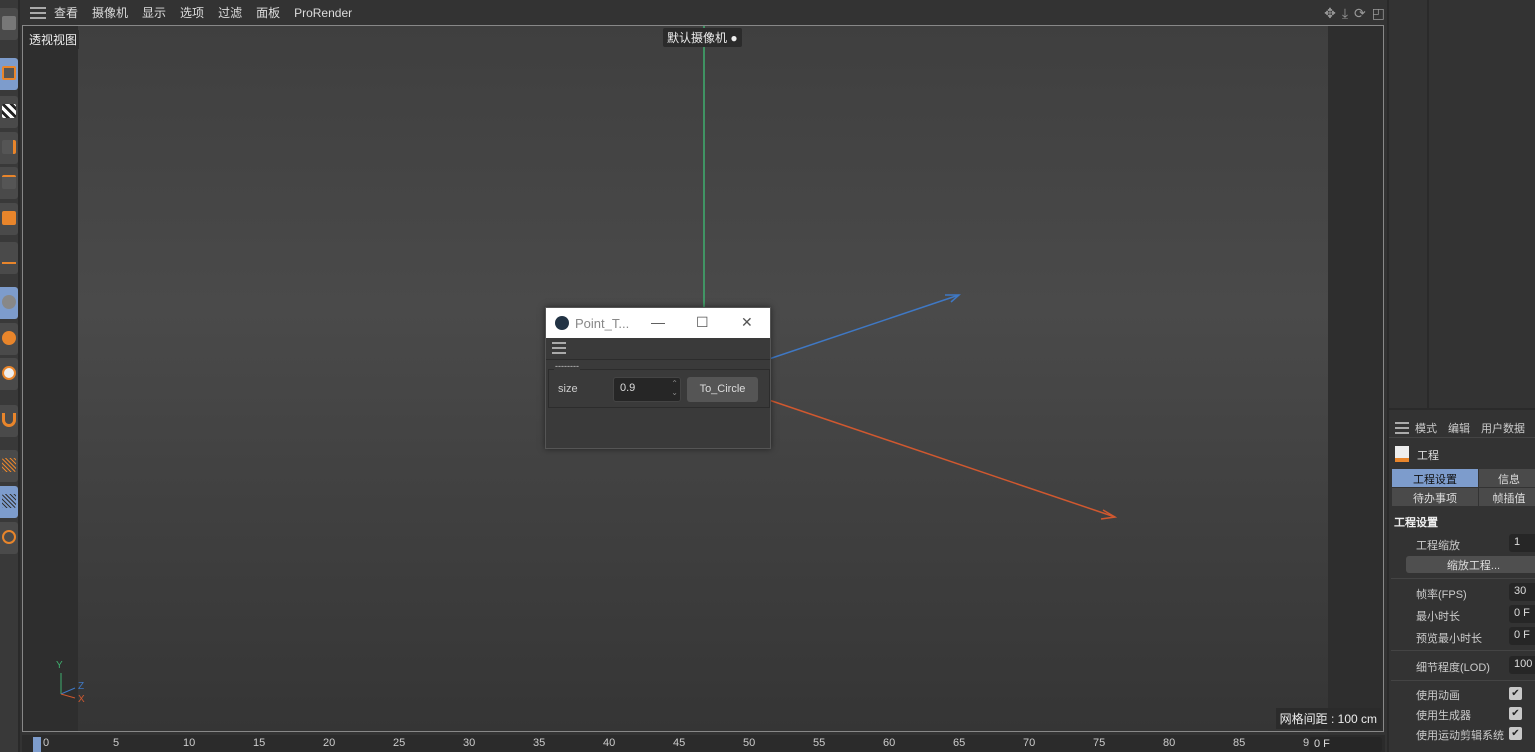 This screenshot has width=1535, height=752. I want to click on scale-label: 工程缩放, so click(1438, 546).